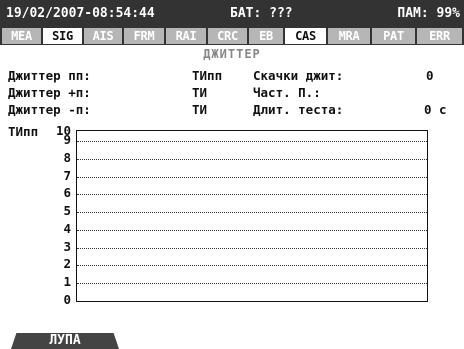  I want to click on freq-label: Част. П.:, so click(287, 92).